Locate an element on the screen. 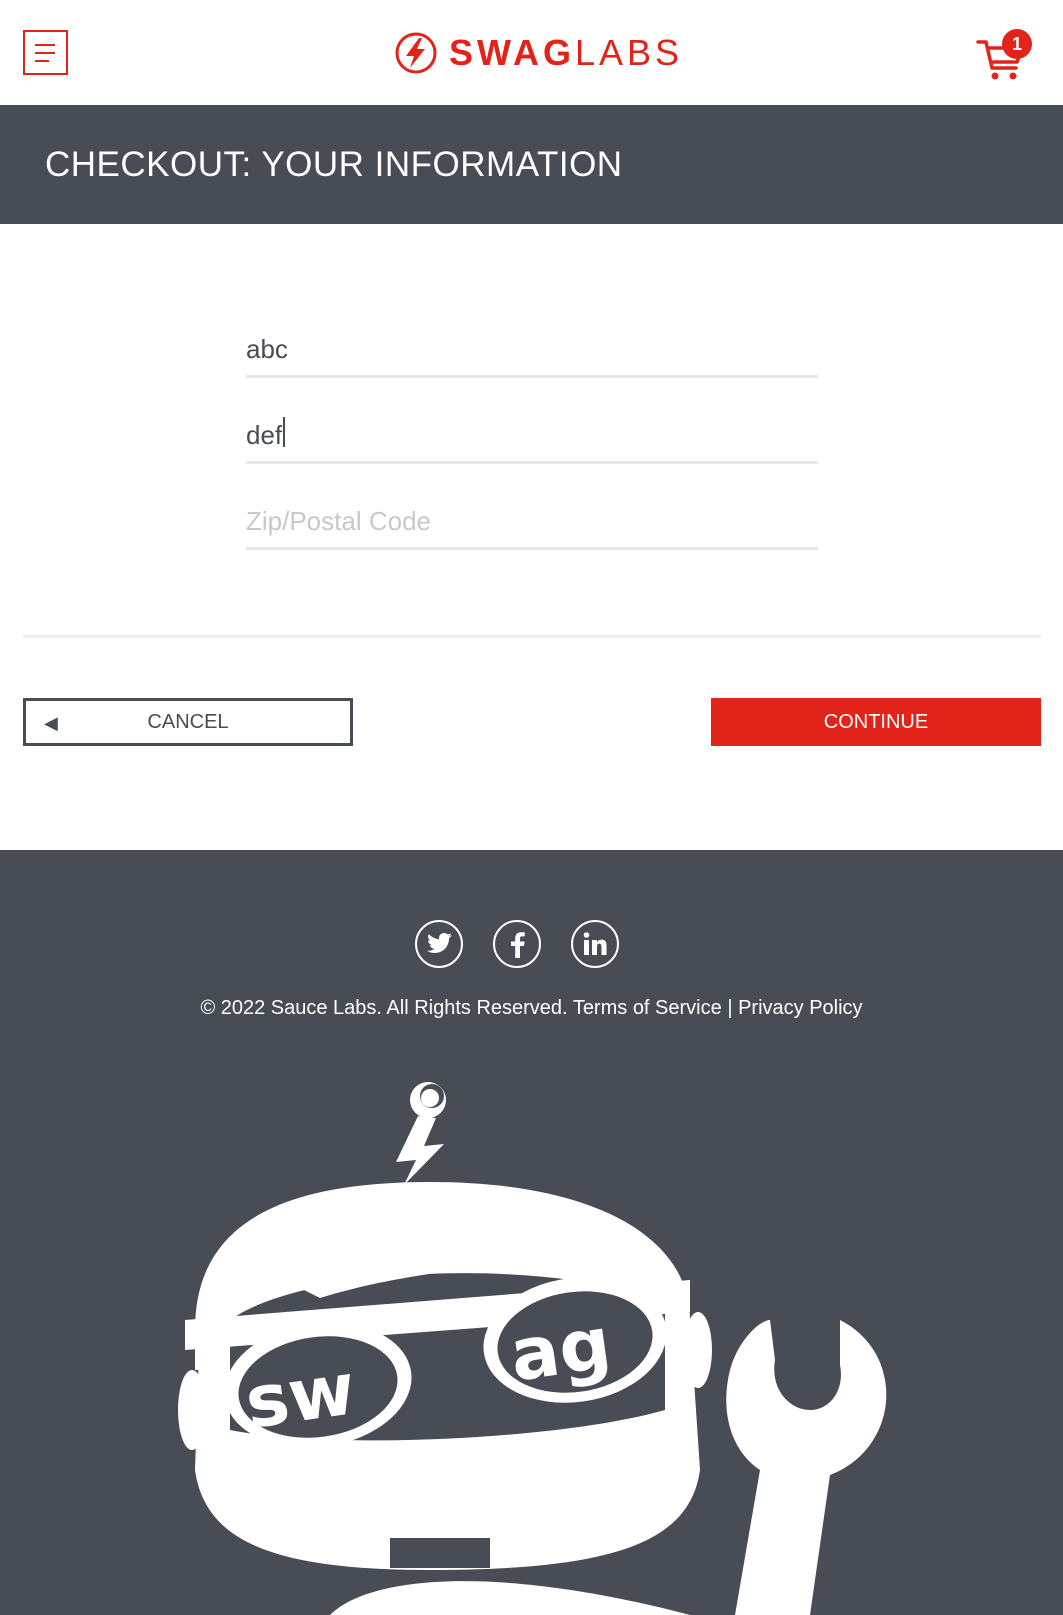 This screenshot has height=1615, width=1063. brand-logo: SWAGLABS is located at coordinates (539, 53).